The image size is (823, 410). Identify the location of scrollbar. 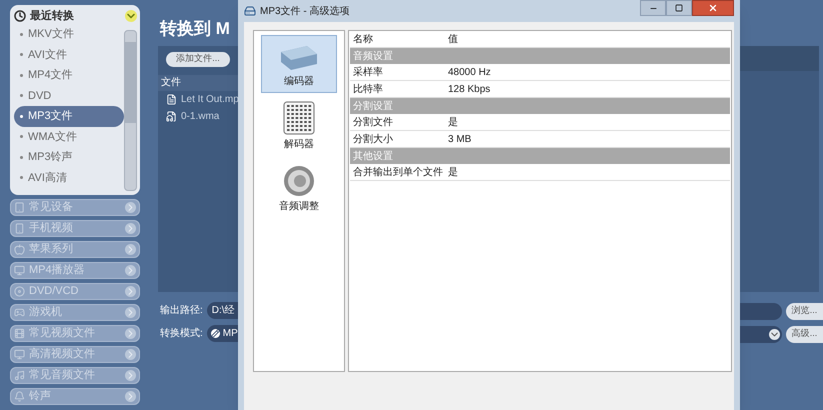
(130, 110).